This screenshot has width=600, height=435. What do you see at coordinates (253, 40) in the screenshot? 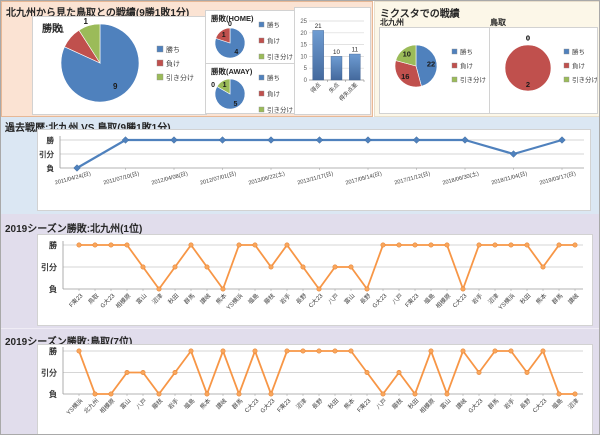
I see `home-record-pie-chart: 4 10 勝ち負け引き分け` at bounding box center [253, 40].